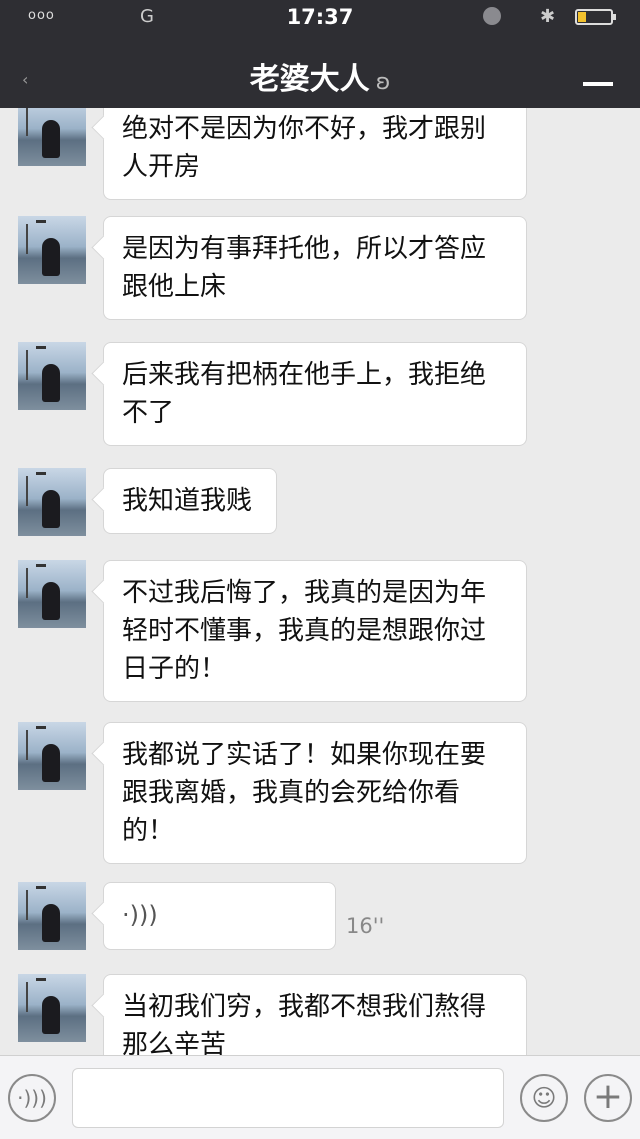 The width and height of the screenshot is (640, 1139). Describe the element at coordinates (365, 926) in the screenshot. I see `voice-duration: 16''` at that location.